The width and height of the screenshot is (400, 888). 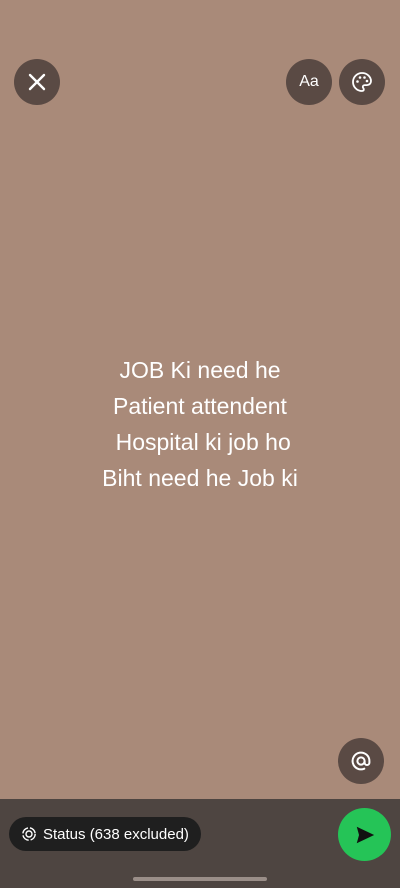 I want to click on status-icon, so click(x=29, y=834).